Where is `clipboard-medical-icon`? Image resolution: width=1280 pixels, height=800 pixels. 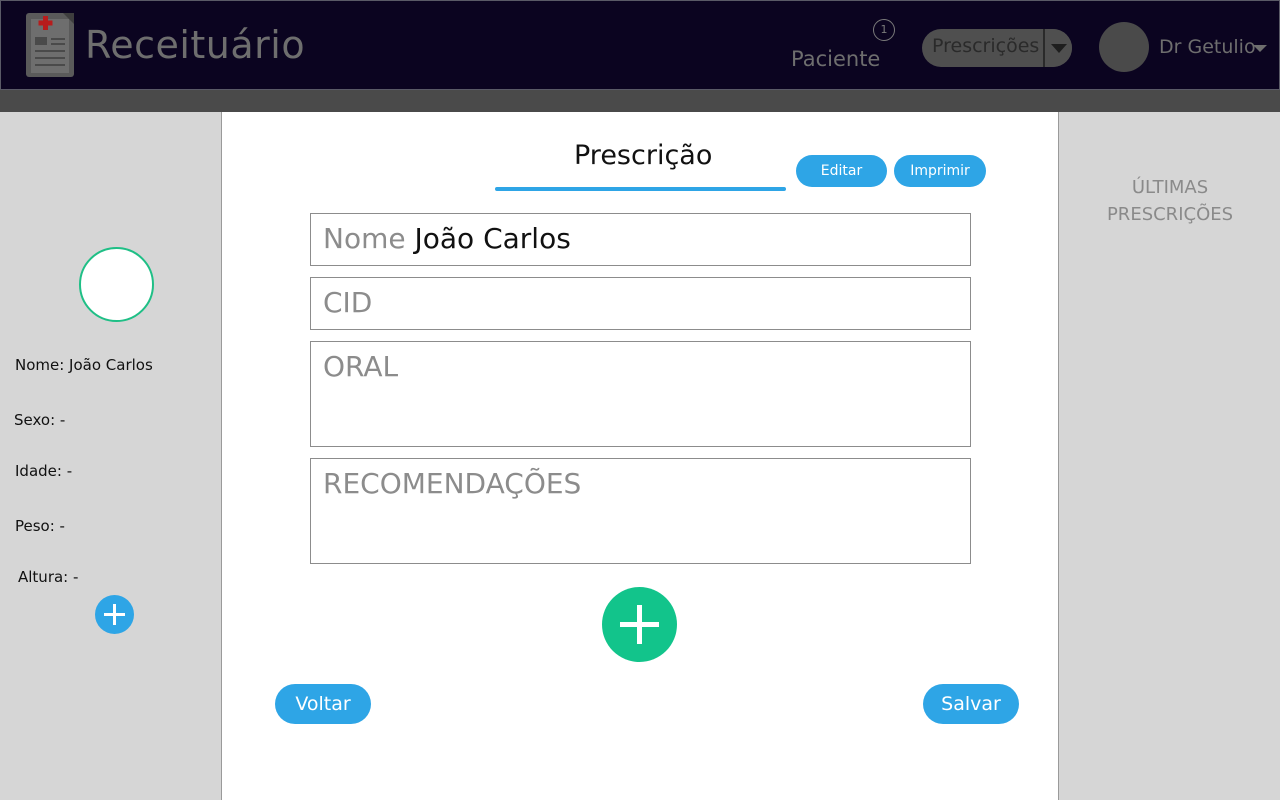
clipboard-medical-icon is located at coordinates (50, 45).